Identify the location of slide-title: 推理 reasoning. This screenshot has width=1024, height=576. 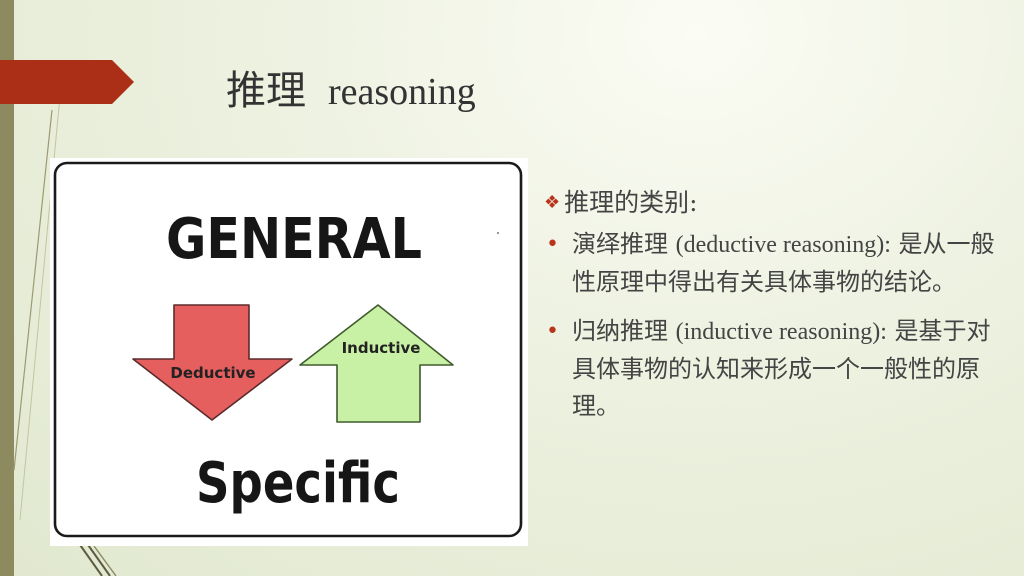
(351, 87).